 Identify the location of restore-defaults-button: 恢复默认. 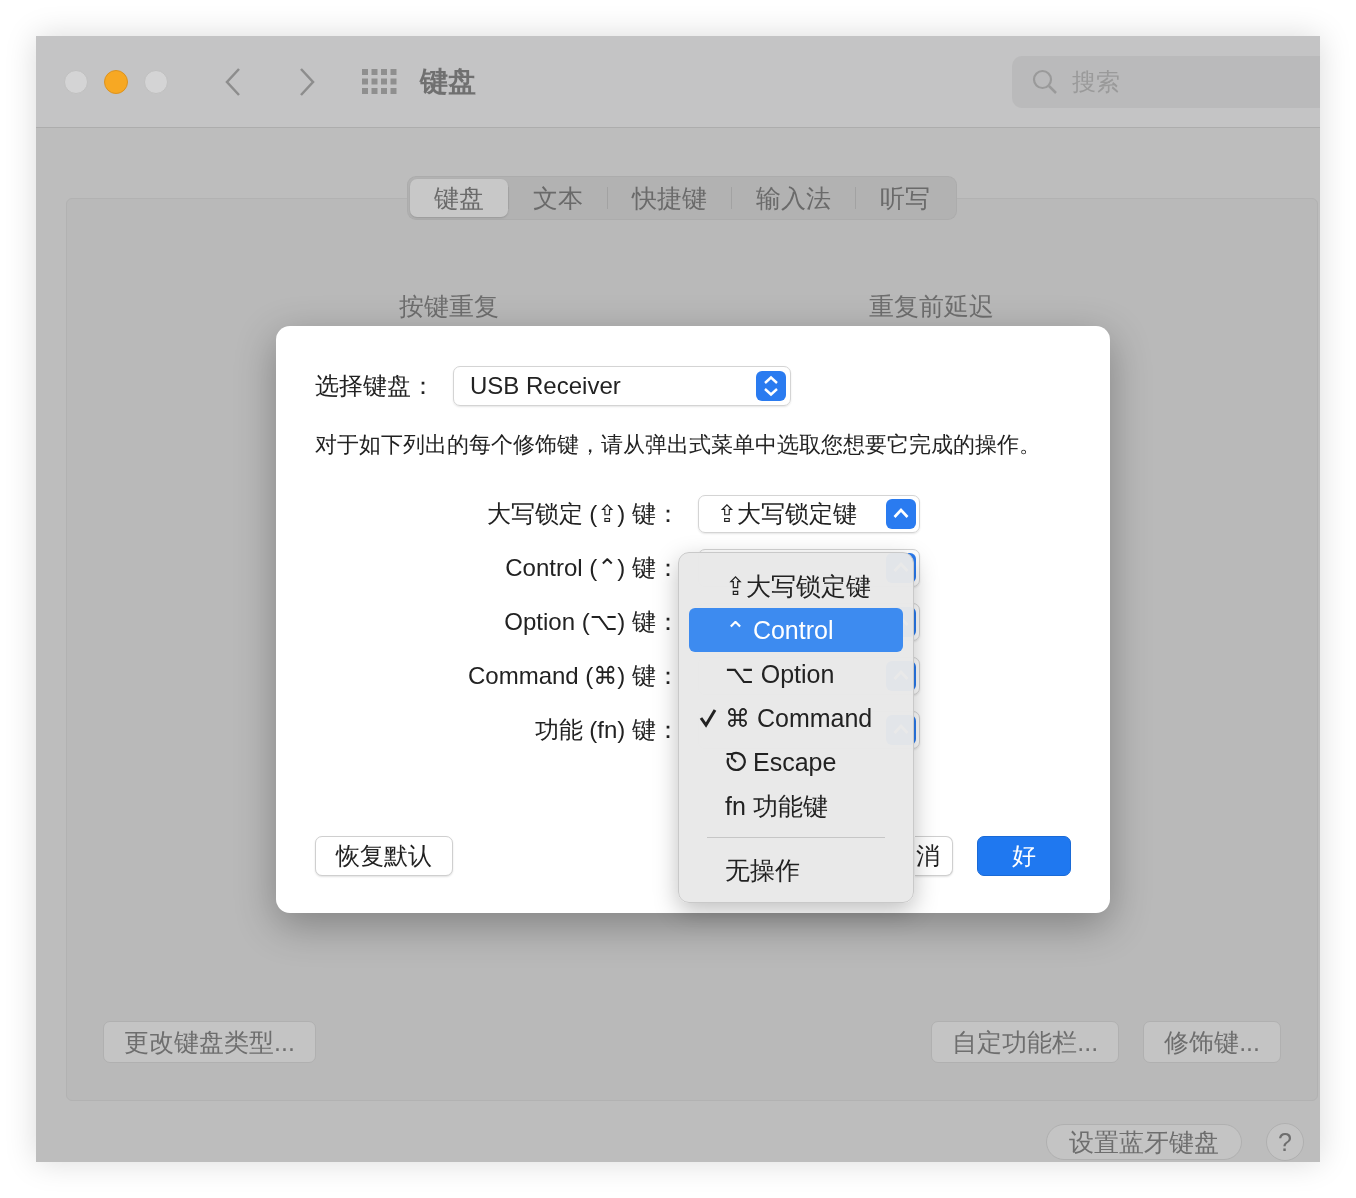
(384, 856).